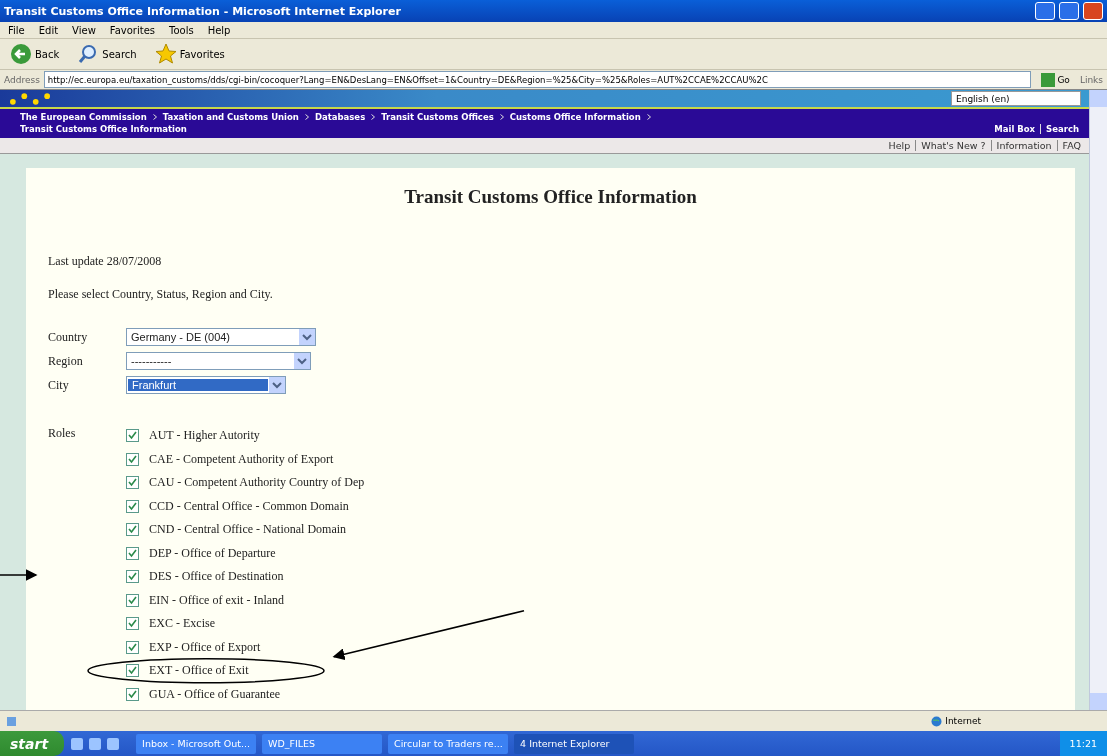 This screenshot has height=756, width=1107. What do you see at coordinates (218, 361) in the screenshot?
I see `dropdown-field: -----------` at bounding box center [218, 361].